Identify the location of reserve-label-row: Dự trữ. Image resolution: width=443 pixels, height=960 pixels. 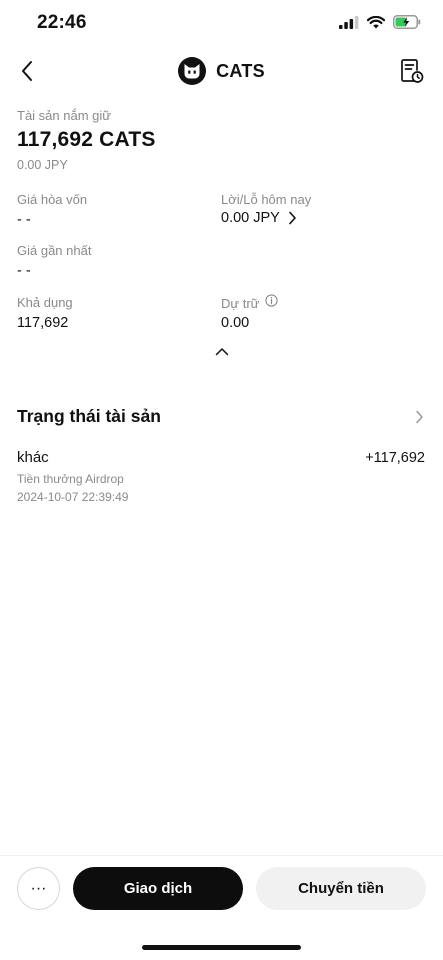
(250, 303).